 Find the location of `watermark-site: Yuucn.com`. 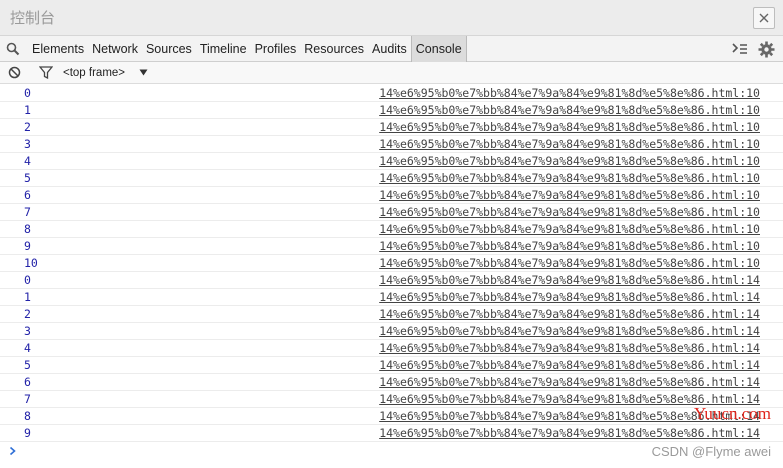

watermark-site: Yuucn.com is located at coordinates (732, 413).